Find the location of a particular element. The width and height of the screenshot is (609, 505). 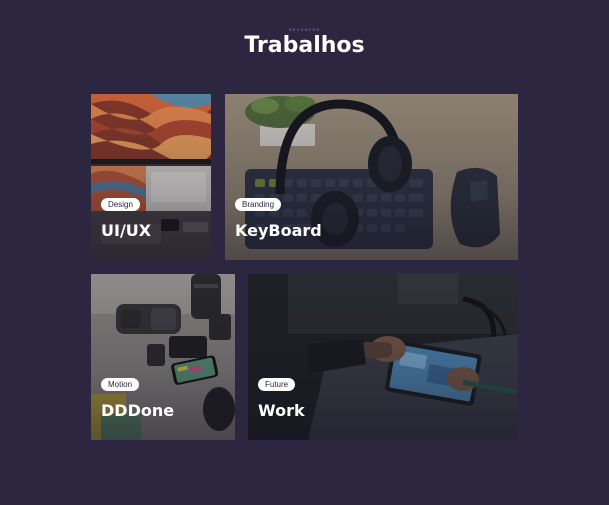

card-title: UI/UX is located at coordinates (126, 230).